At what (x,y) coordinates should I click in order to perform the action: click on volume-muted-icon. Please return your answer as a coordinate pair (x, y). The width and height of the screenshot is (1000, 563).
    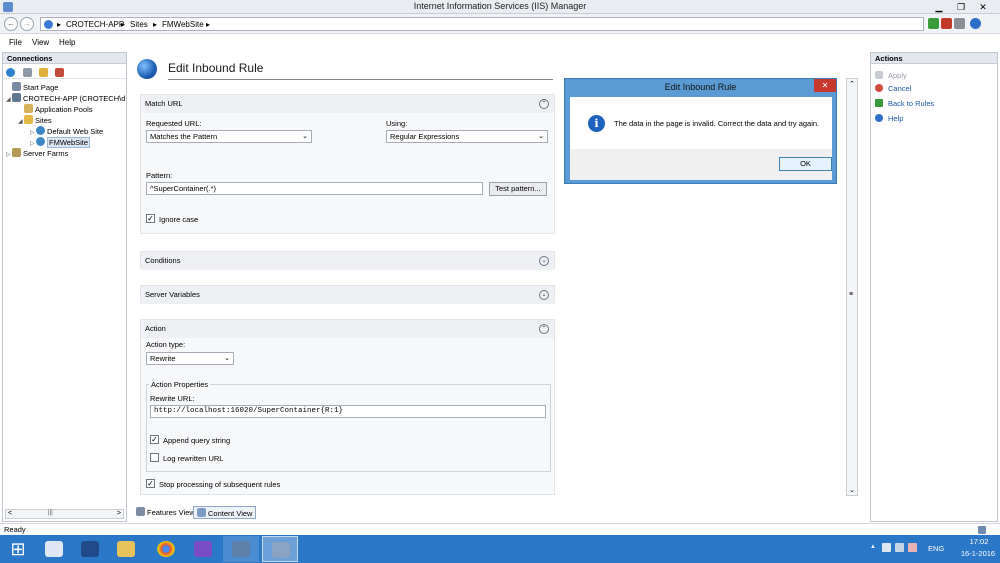
    Looking at the image, I should click on (912, 547).